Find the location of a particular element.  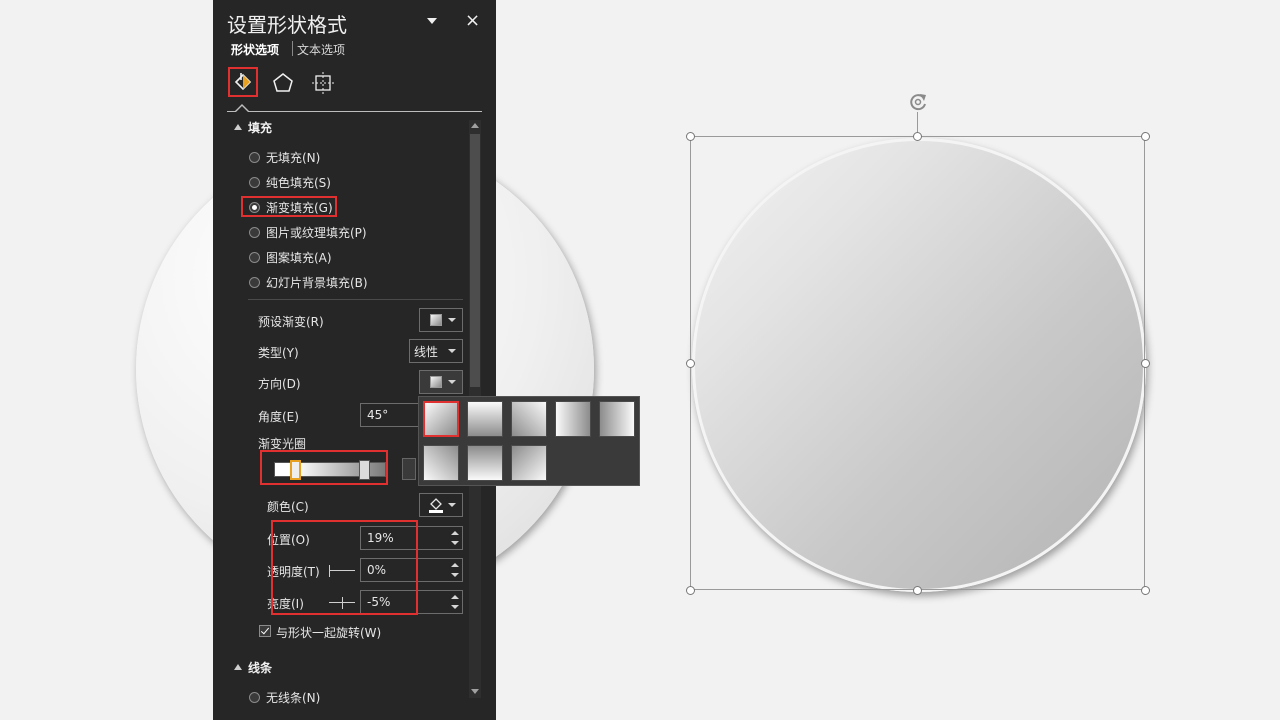

highlight-gradient-stops is located at coordinates (324, 467).